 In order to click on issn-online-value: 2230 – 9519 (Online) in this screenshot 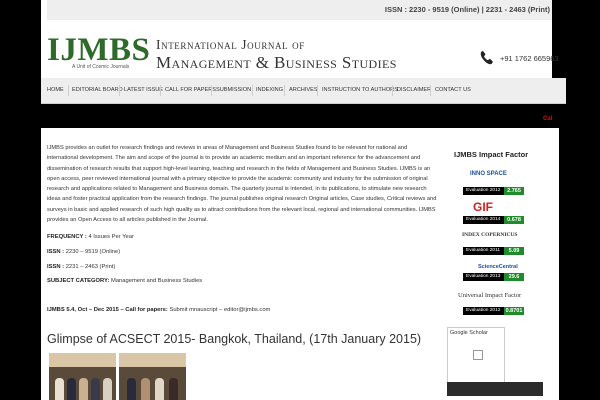, I will do `click(93, 252)`.